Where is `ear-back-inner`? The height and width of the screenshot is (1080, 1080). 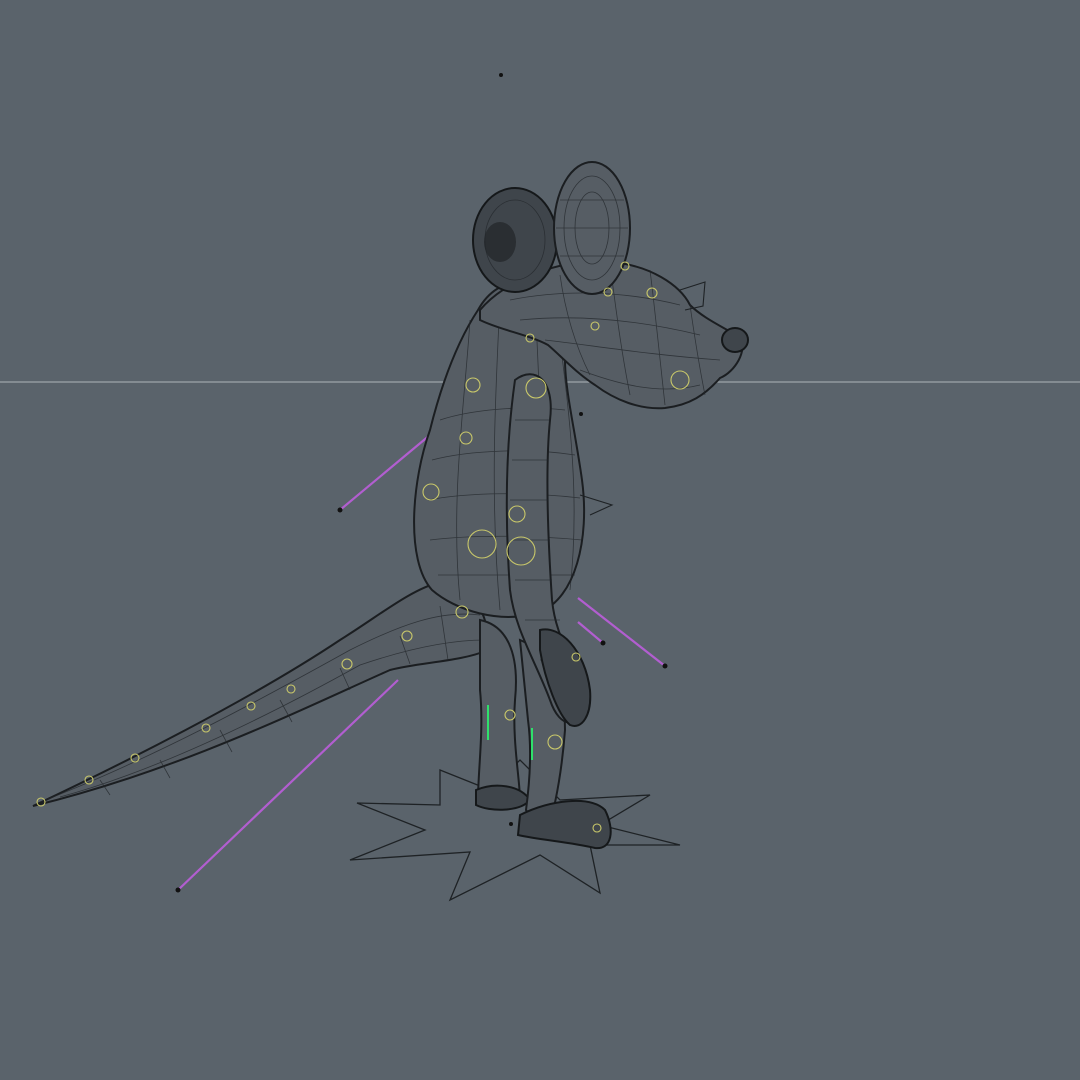 ear-back-inner is located at coordinates (500, 242).